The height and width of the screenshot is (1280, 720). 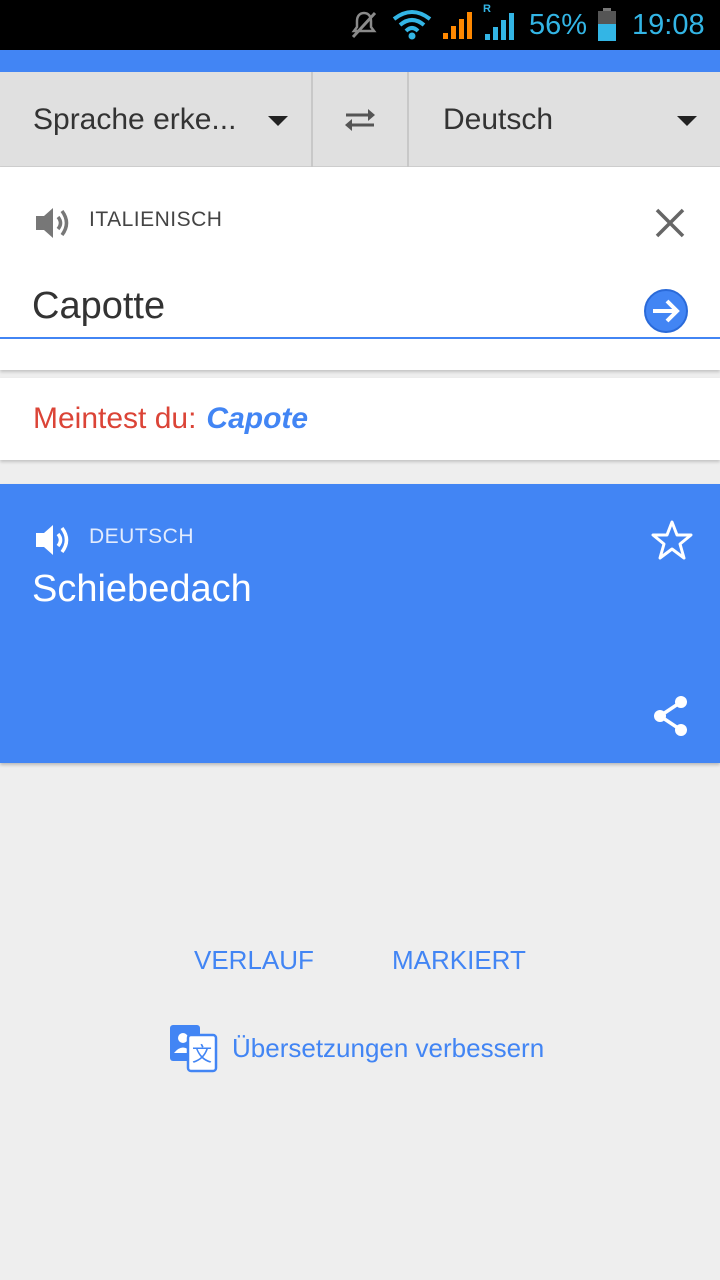 What do you see at coordinates (115, 418) in the screenshot?
I see `did-you-mean-label: Meintest du:` at bounding box center [115, 418].